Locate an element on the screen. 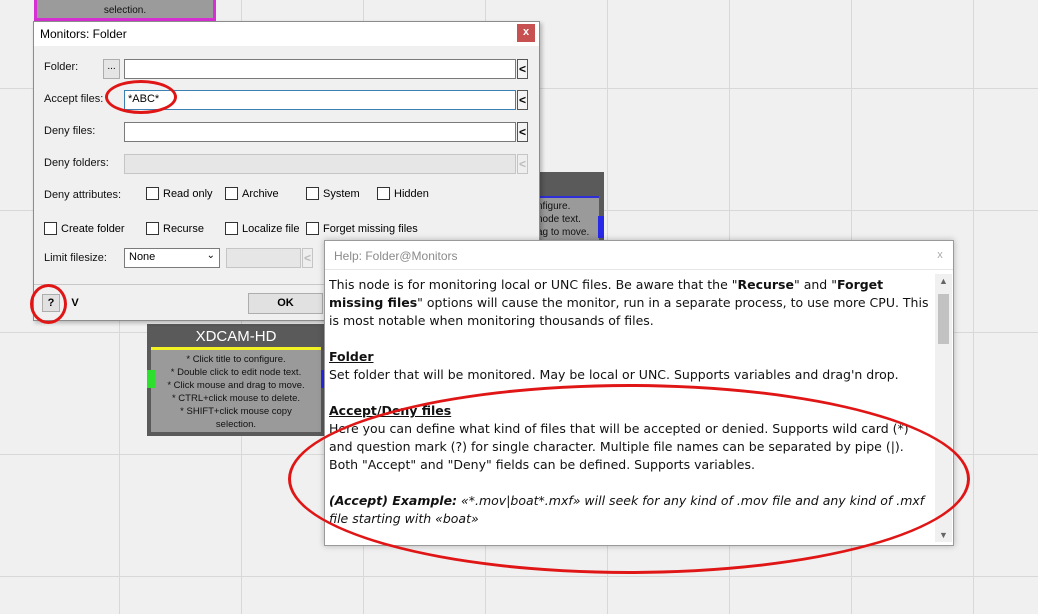 This screenshot has width=1038, height=614. deny-files-input is located at coordinates (320, 132).